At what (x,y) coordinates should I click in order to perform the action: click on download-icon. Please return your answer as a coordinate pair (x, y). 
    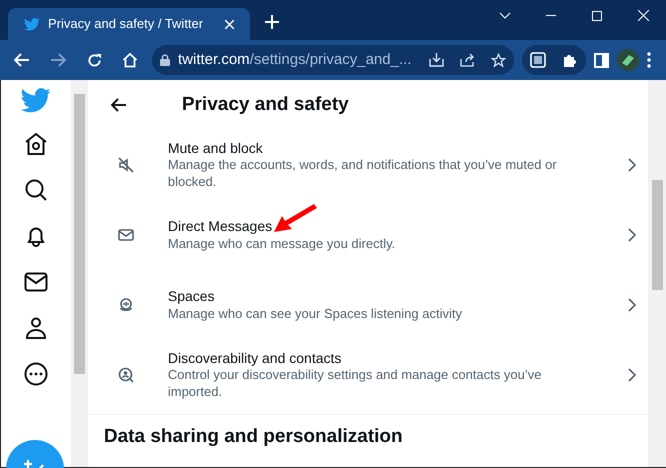
    Looking at the image, I should click on (436, 60).